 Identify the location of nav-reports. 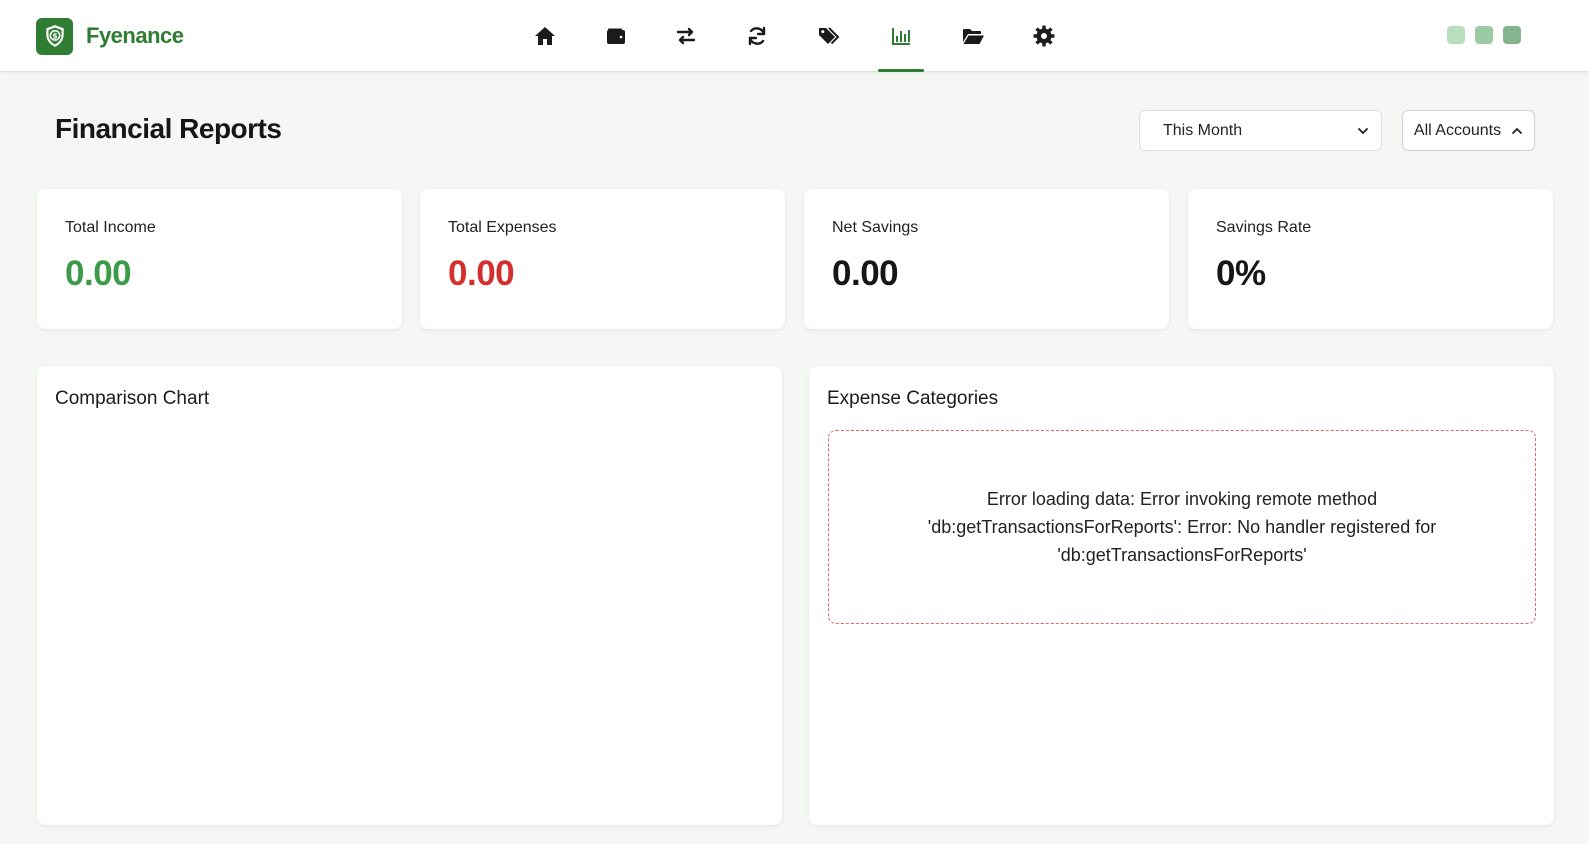
(901, 36).